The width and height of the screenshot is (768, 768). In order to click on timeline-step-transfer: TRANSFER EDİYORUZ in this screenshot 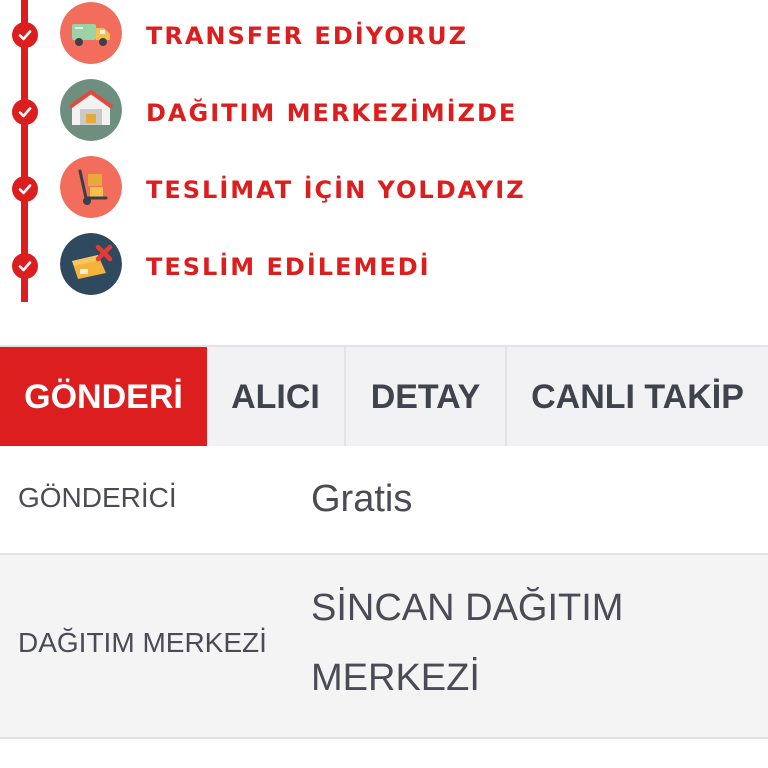, I will do `click(384, 35)`.